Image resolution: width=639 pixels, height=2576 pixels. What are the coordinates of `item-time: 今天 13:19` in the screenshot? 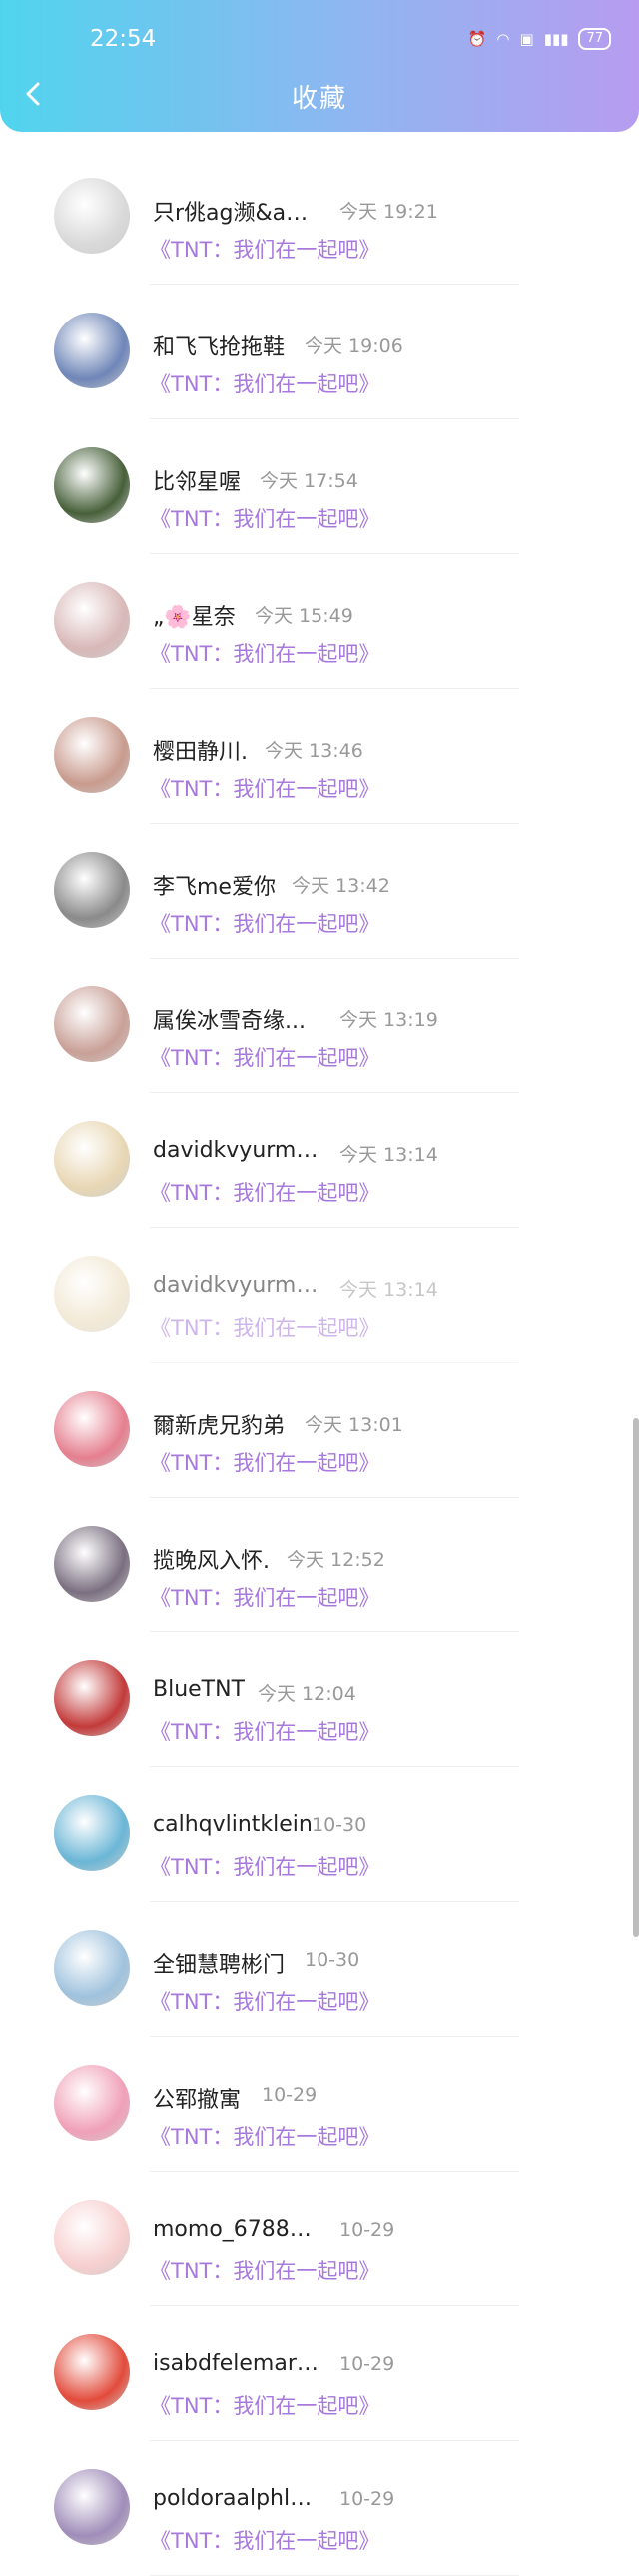 It's located at (388, 1020).